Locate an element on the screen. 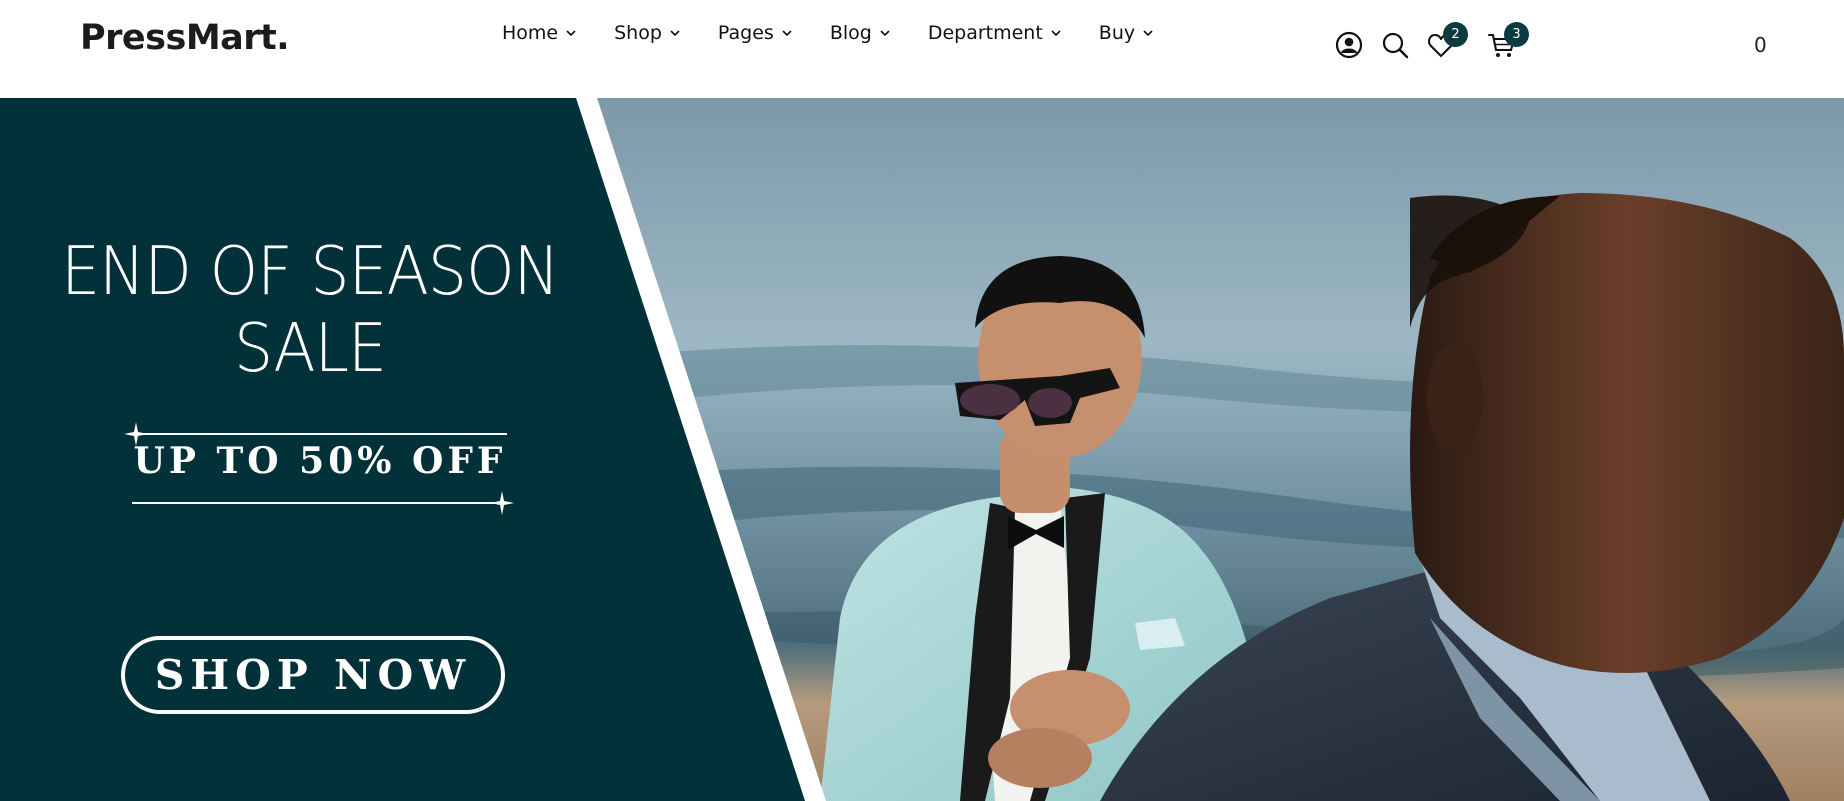 This screenshot has width=1844, height=801. nav-item-pages: Pages is located at coordinates (755, 33).